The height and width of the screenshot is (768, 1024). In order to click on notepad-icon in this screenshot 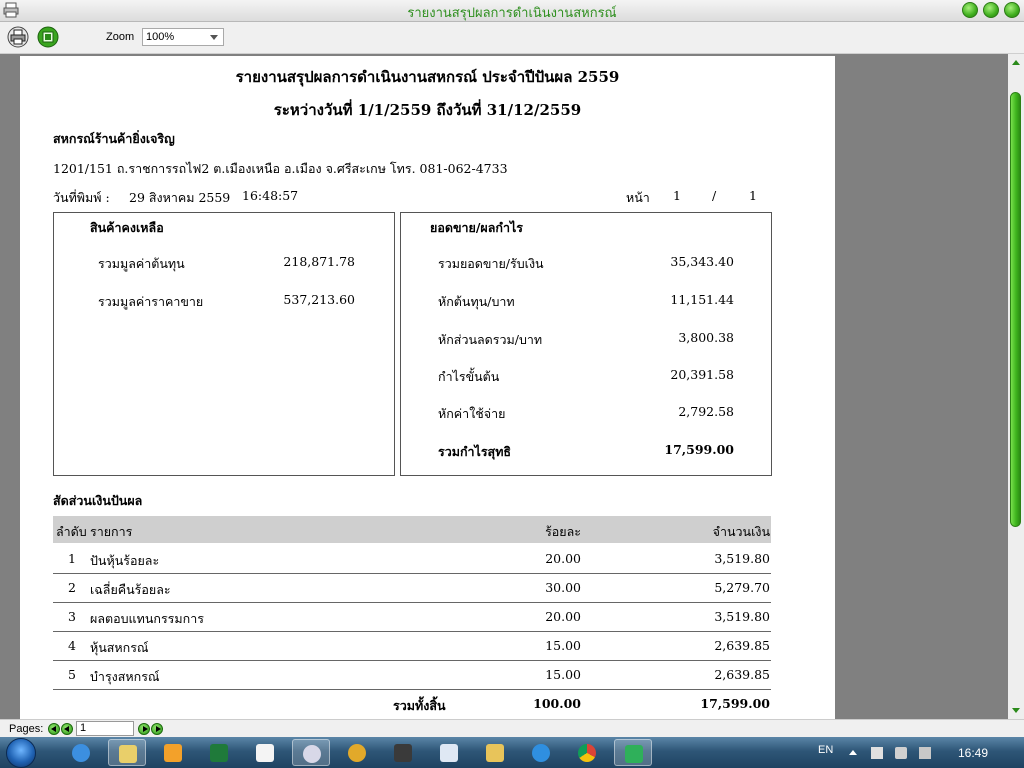, I will do `click(449, 753)`.